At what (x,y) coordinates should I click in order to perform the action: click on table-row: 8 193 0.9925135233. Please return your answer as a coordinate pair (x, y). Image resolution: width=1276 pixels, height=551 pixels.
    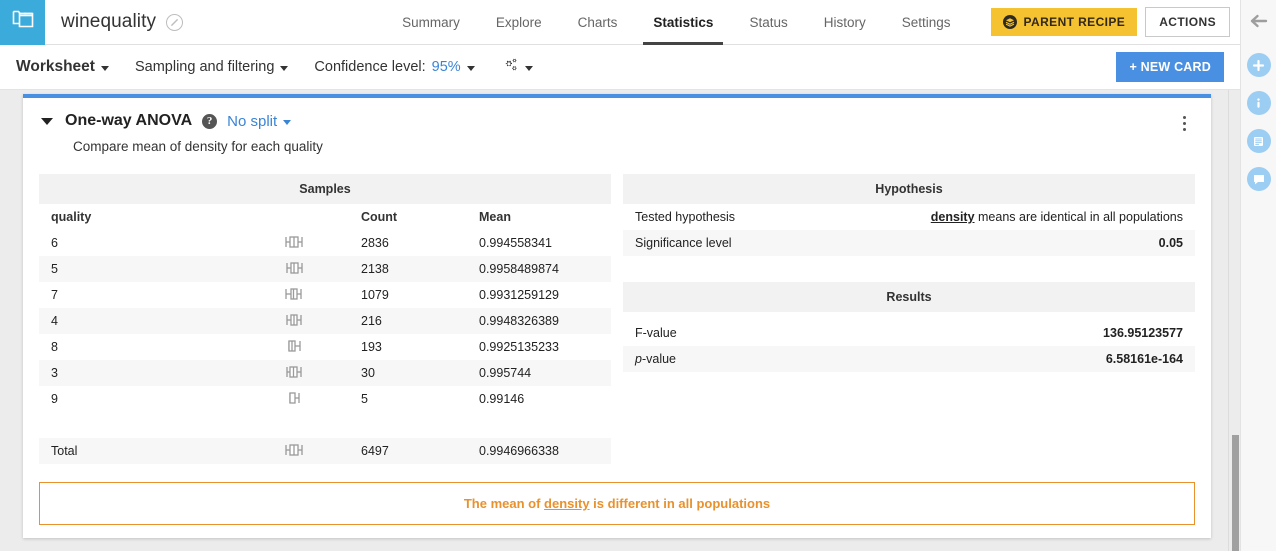
    Looking at the image, I should click on (325, 347).